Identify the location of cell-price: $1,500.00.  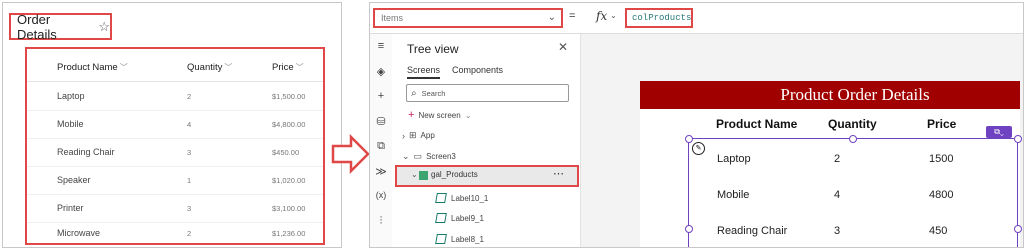
(289, 96).